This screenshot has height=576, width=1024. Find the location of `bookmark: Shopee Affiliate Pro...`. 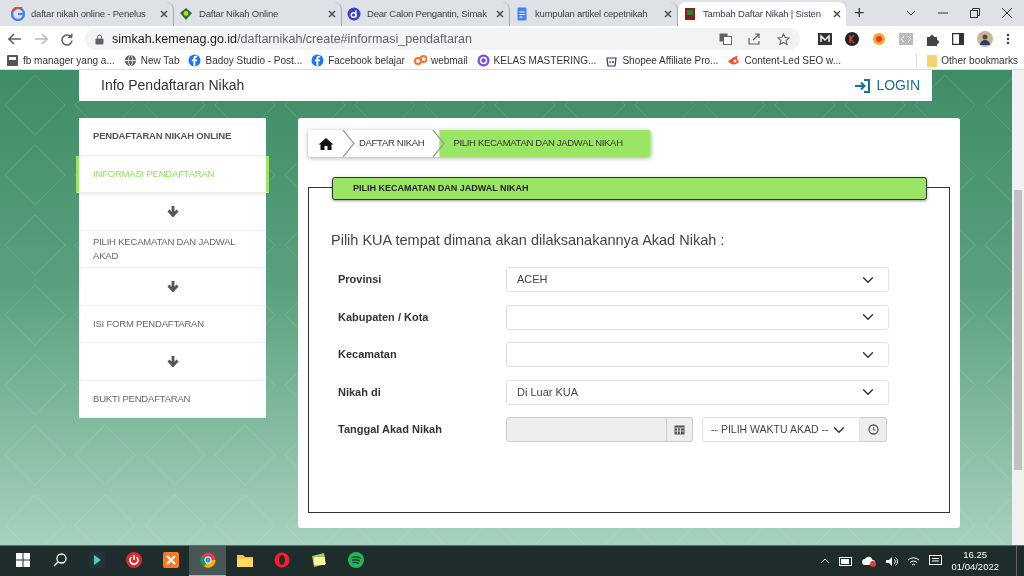

bookmark: Shopee Affiliate Pro... is located at coordinates (662, 60).